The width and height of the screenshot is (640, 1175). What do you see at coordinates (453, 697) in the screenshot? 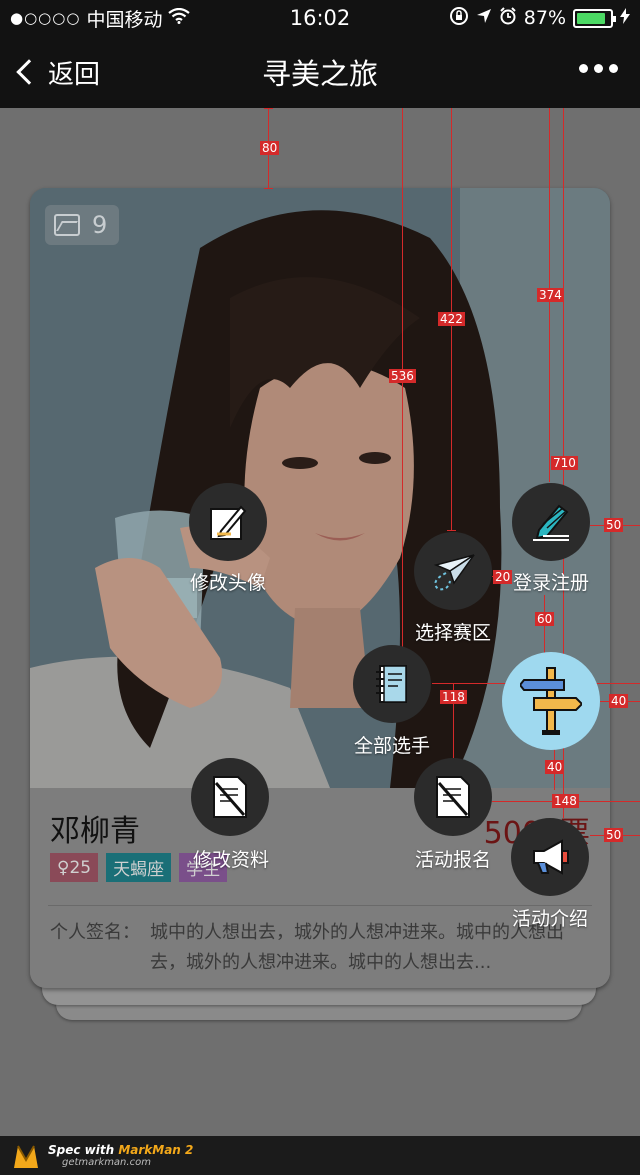
I see `spec-dim-label: 118` at bounding box center [453, 697].